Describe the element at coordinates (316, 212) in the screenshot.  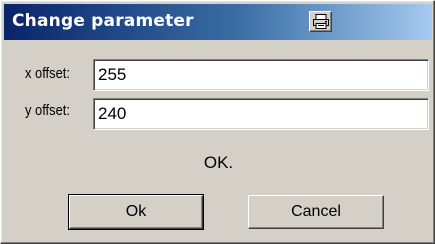
I see `cancel-button: Cancel` at that location.